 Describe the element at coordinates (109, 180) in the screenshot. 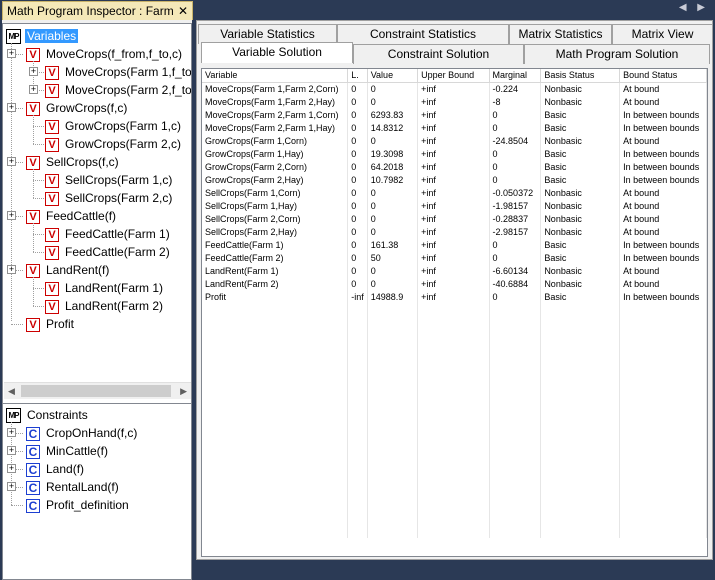

I see `variable-item: V SellCrops(Farm 1,c)` at that location.